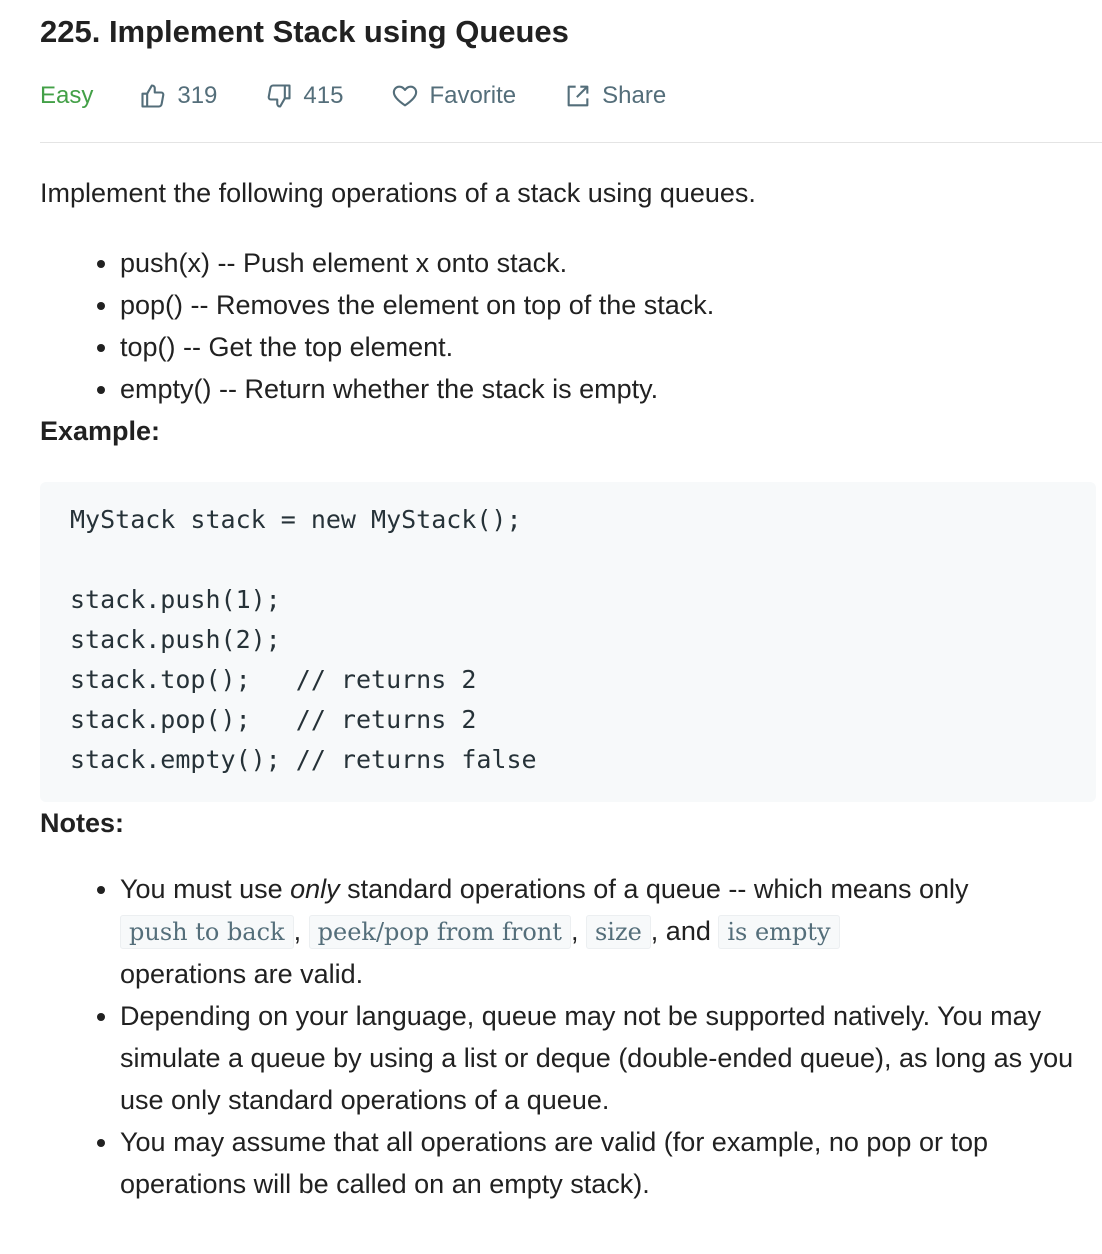 The height and width of the screenshot is (1254, 1102). I want to click on share-label: Share, so click(634, 95).